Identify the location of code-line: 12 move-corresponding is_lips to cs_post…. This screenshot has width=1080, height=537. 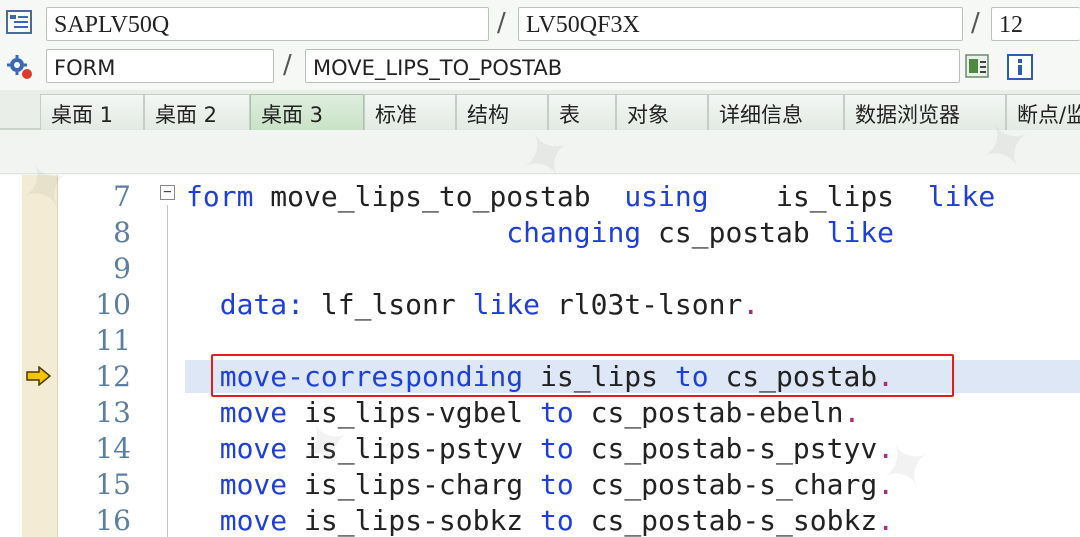
(540, 376).